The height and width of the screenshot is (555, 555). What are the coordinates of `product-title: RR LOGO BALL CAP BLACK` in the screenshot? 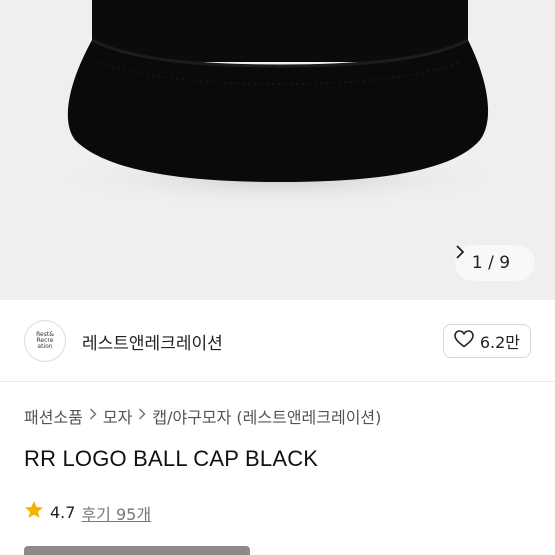 It's located at (171, 458).